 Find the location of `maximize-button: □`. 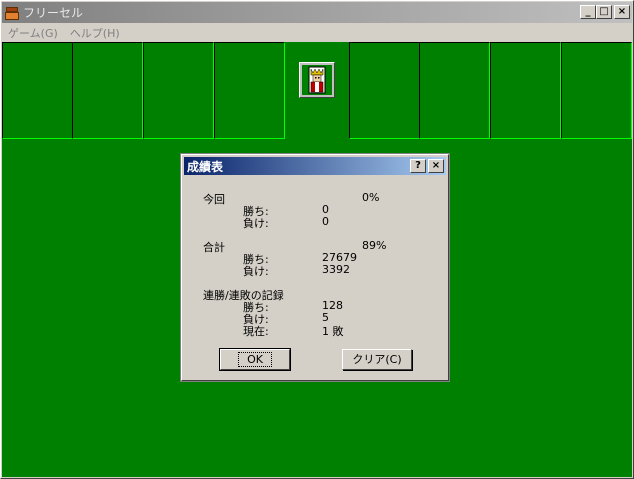

maximize-button: □ is located at coordinates (604, 12).